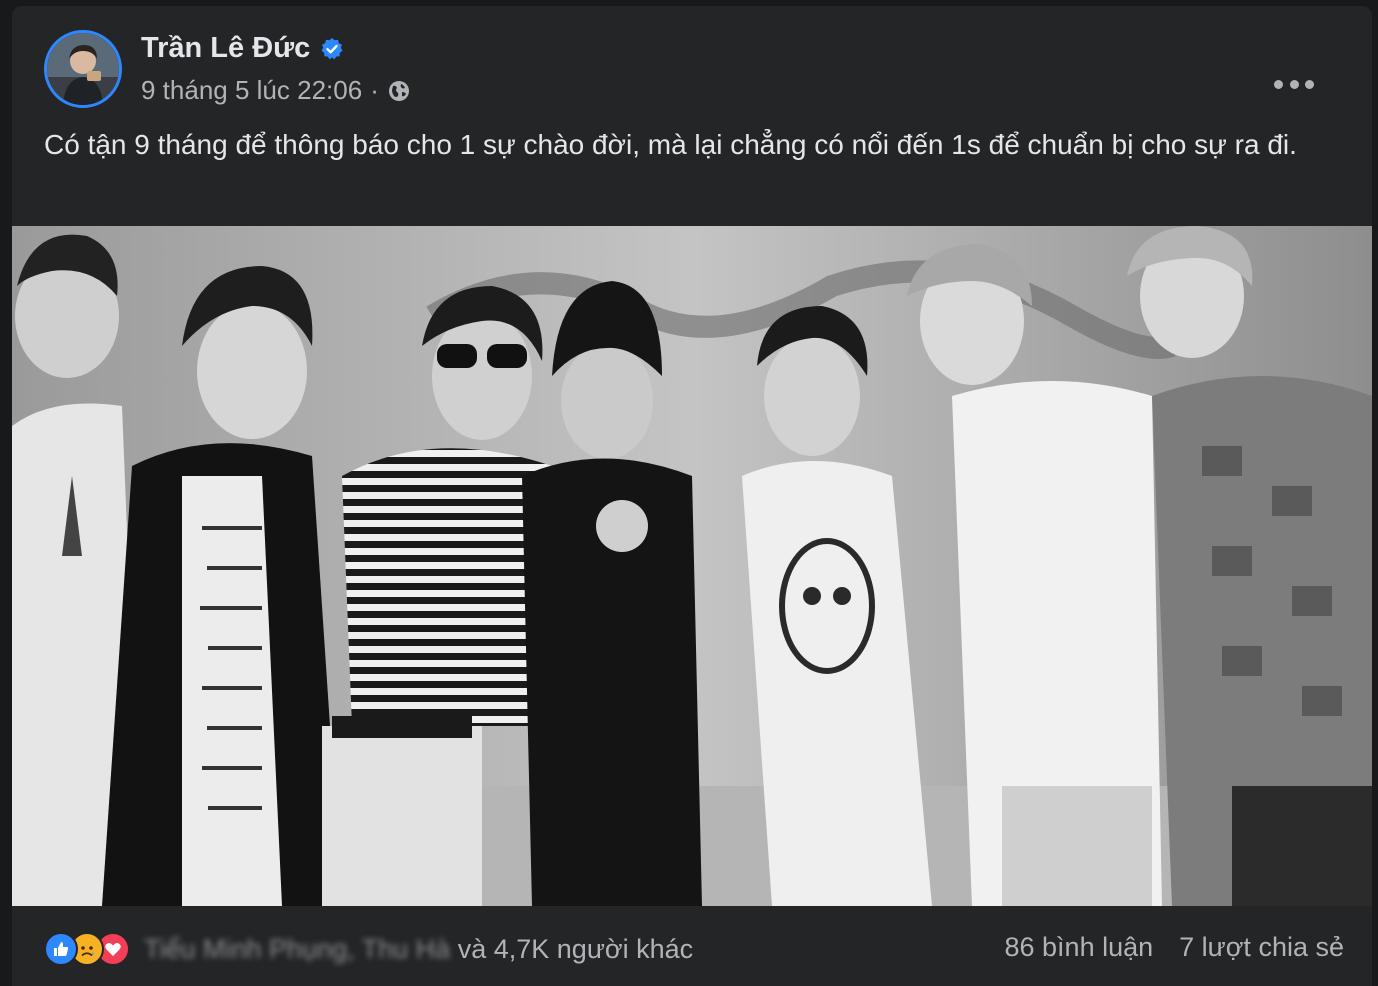  I want to click on avatar-image, so click(83, 69).